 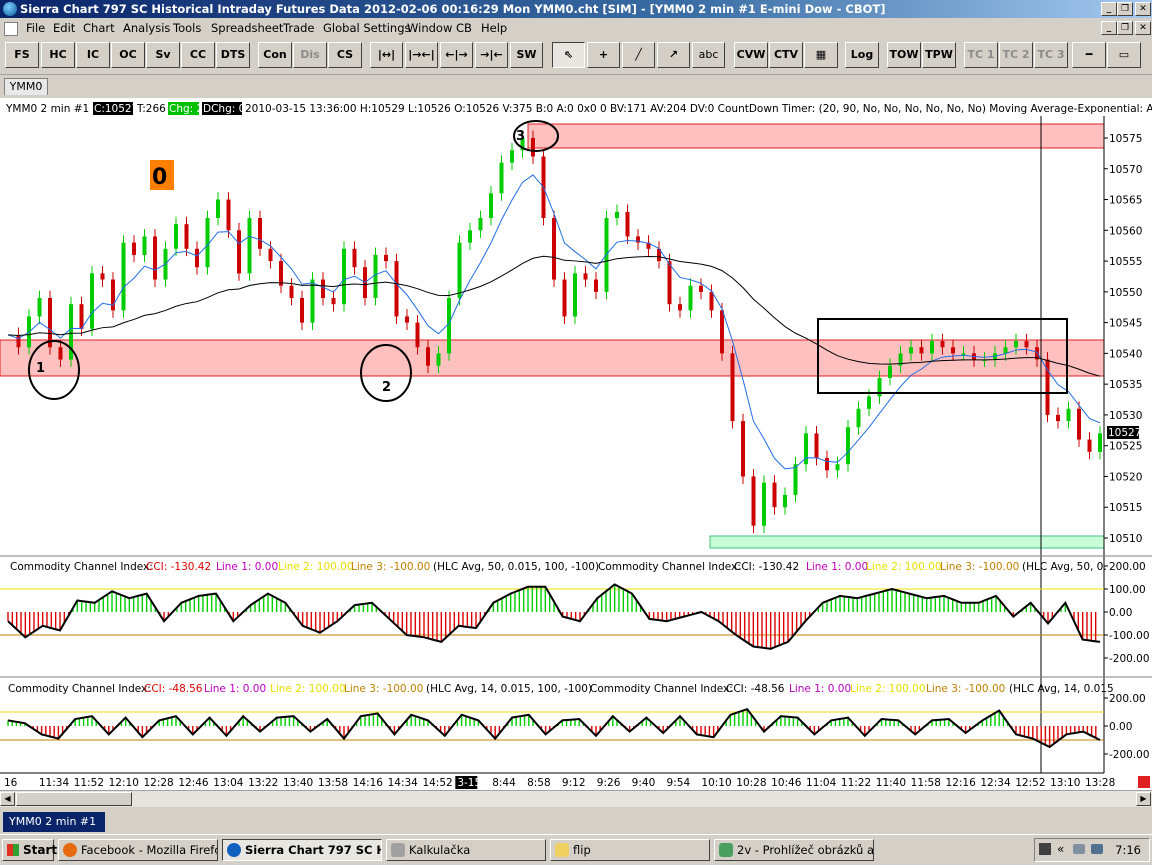 I want to click on cci1-histogram, so click(x=552, y=616).